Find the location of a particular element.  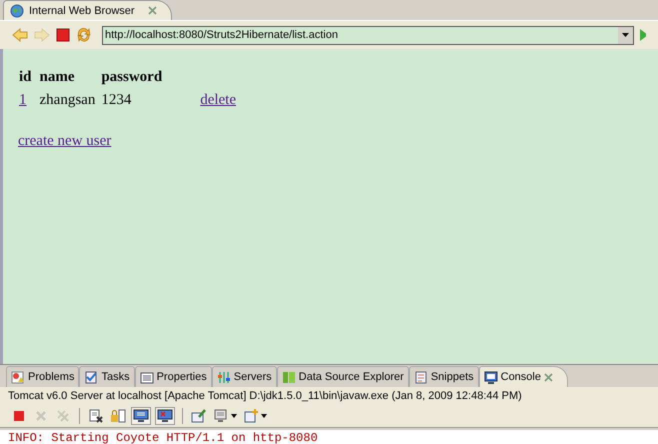

monitor-icon is located at coordinates (221, 416).